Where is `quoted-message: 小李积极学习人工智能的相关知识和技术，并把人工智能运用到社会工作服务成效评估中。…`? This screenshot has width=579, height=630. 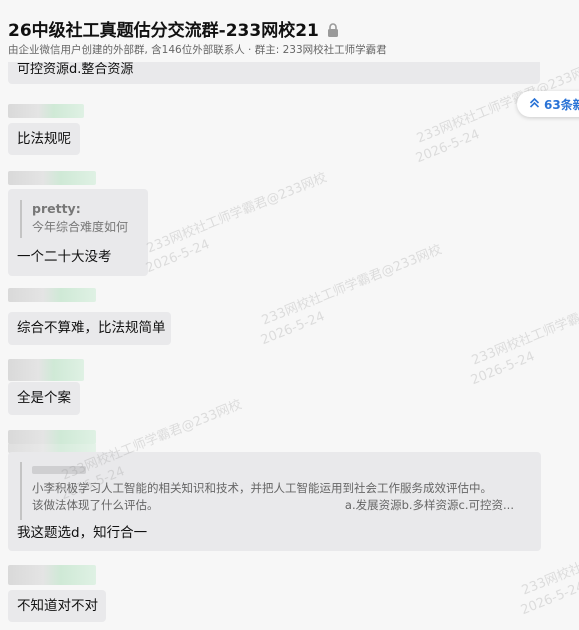
quoted-message: 小李积极学习人工智能的相关知识和技术，并把人工智能运用到社会工作服务成效评估中。… is located at coordinates (270, 491).